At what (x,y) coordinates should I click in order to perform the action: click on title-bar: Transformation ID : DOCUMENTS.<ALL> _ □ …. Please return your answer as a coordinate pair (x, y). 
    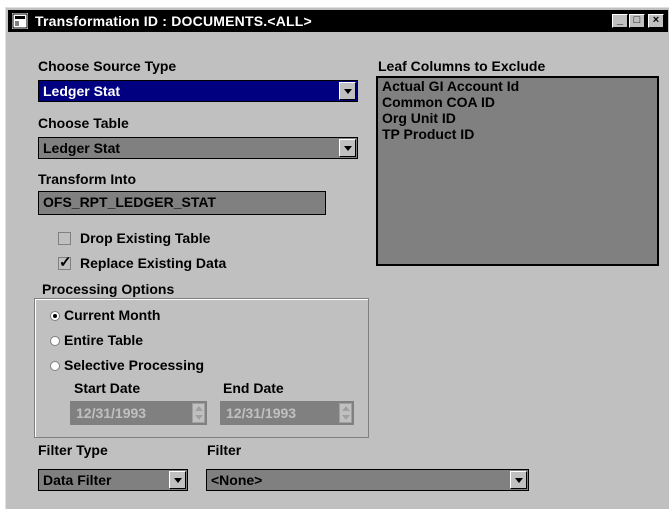
    Looking at the image, I should click on (338, 21).